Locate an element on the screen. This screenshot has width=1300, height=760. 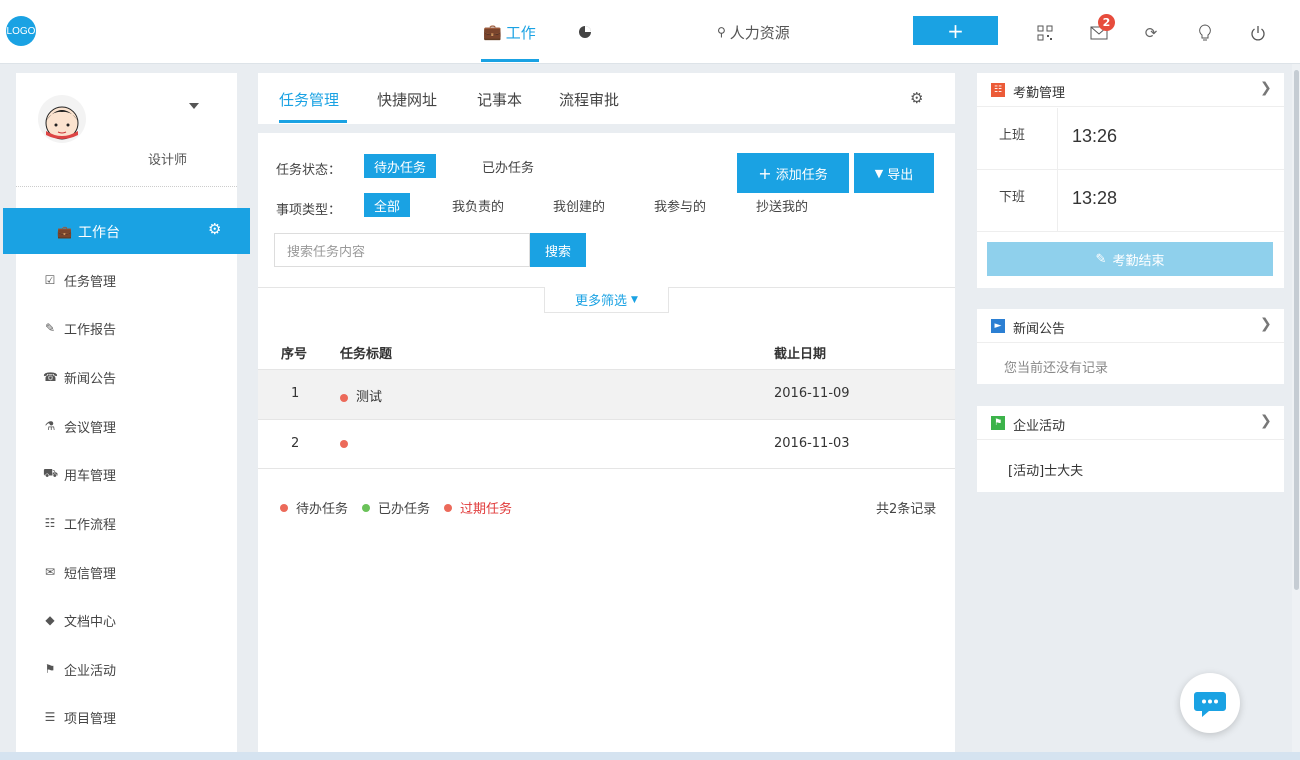
power-icon is located at coordinates (1258, 33).